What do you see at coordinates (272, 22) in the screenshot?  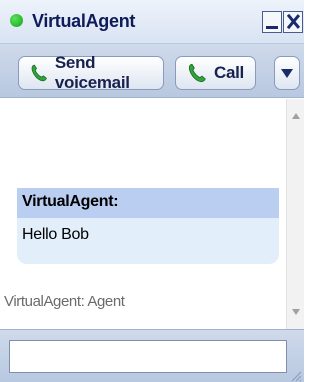 I see `minimize-icon` at bounding box center [272, 22].